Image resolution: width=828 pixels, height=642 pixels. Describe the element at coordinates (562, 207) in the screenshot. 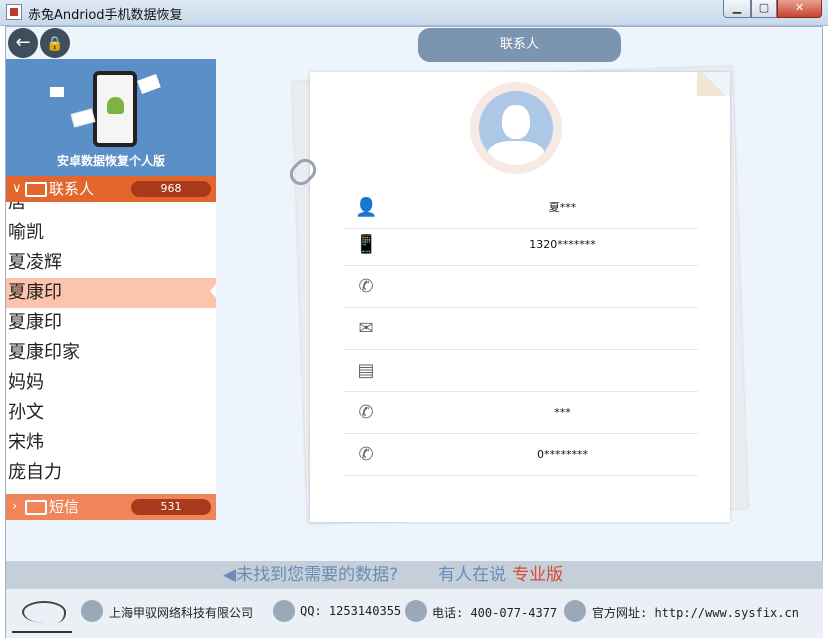

I see `detail-value: 夏***` at that location.